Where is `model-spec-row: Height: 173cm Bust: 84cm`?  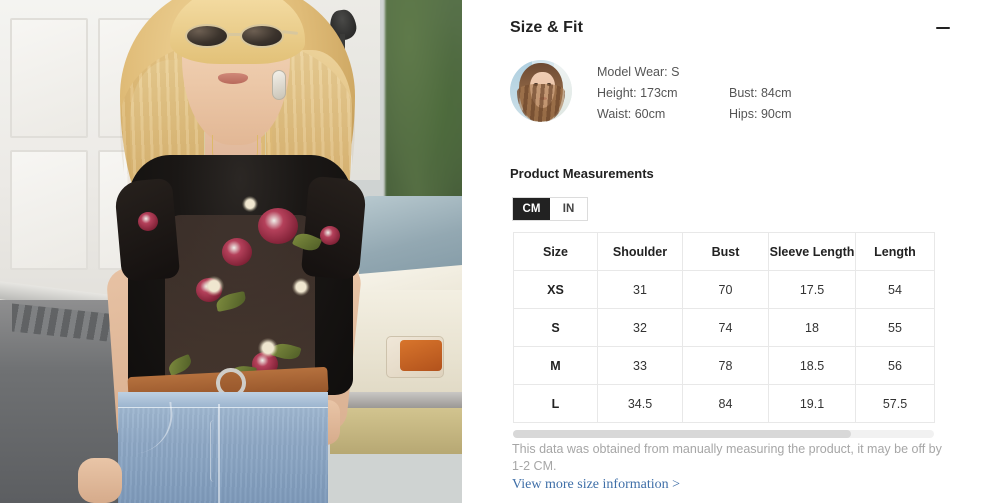
model-spec-row: Height: 173cm Bust: 84cm is located at coordinates (723, 93).